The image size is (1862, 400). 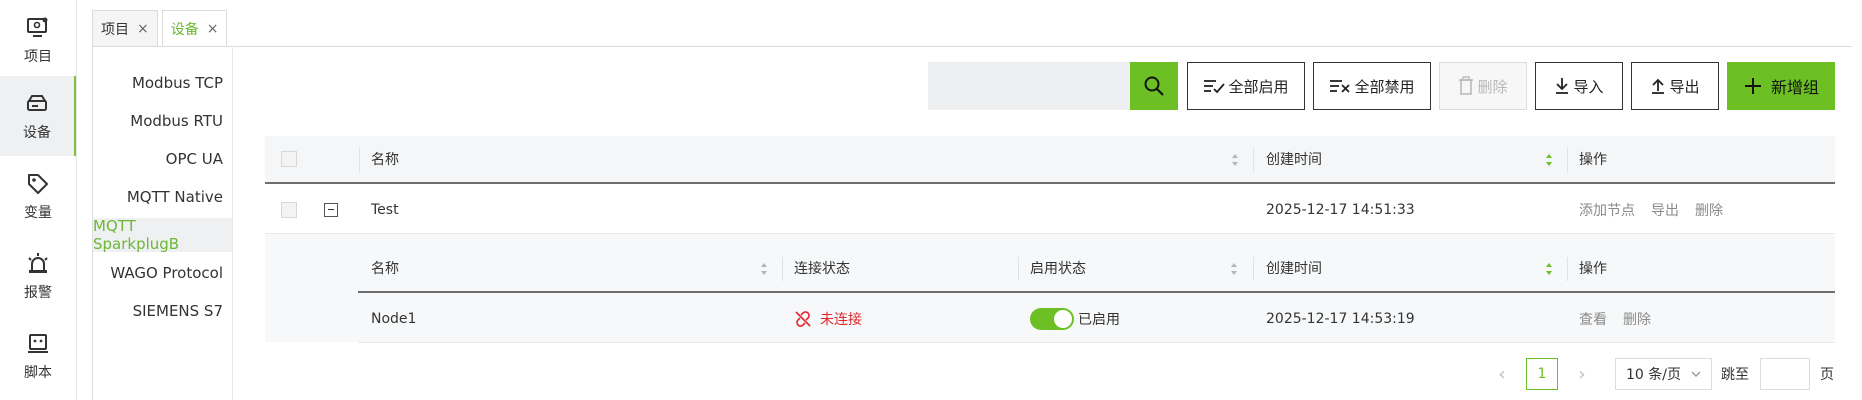 I want to click on import-label: 导入, so click(x=1588, y=86).